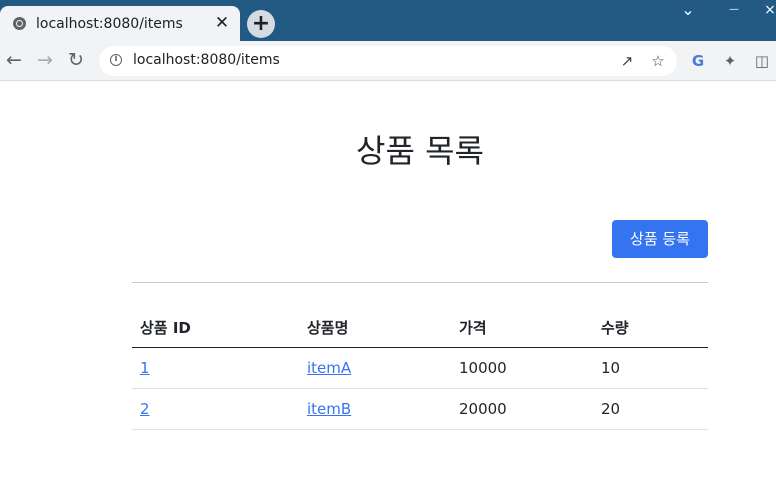 This screenshot has width=776, height=487. What do you see at coordinates (734, 11) in the screenshot?
I see `minimize-icon: —` at bounding box center [734, 11].